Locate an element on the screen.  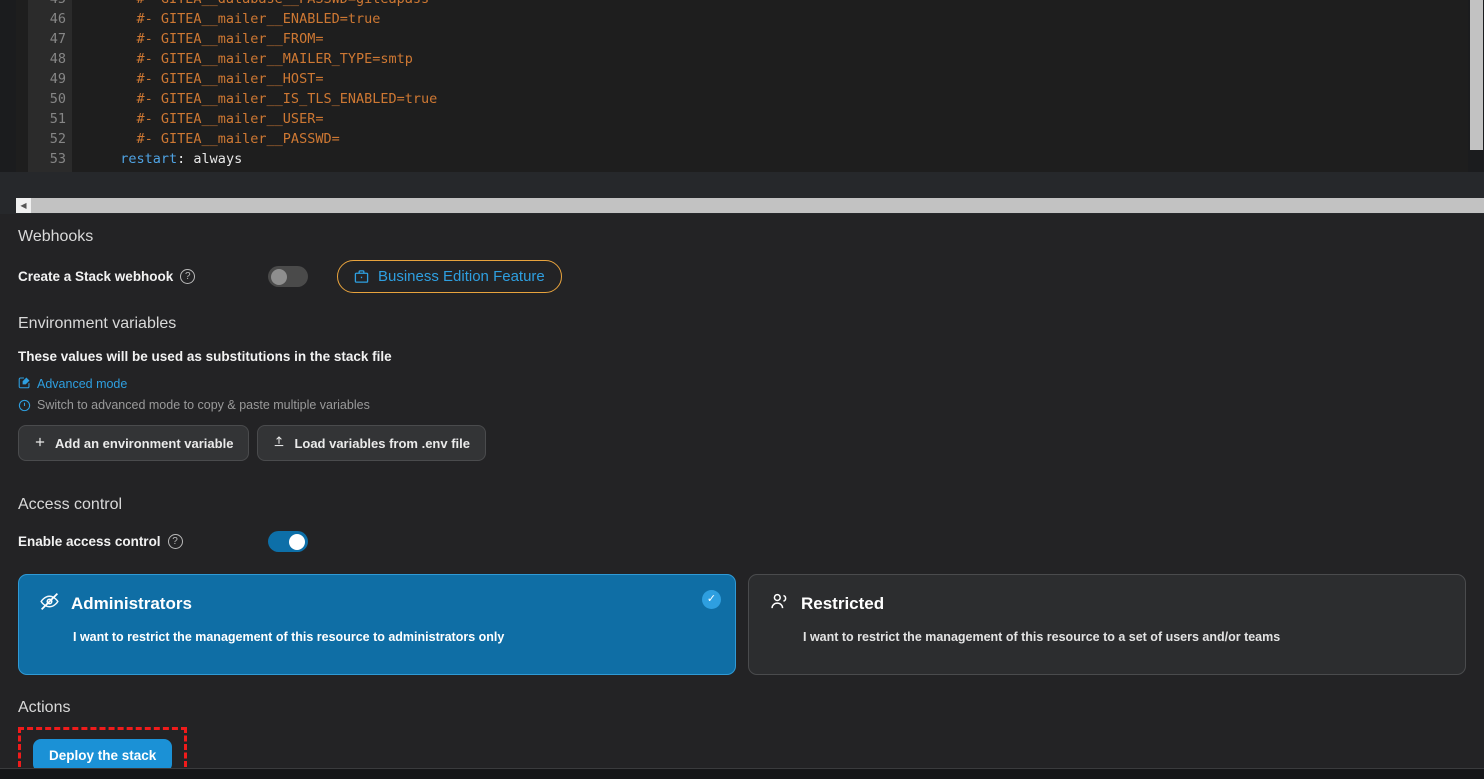
env-vars-section-title: Environment variables is located at coordinates (97, 323).